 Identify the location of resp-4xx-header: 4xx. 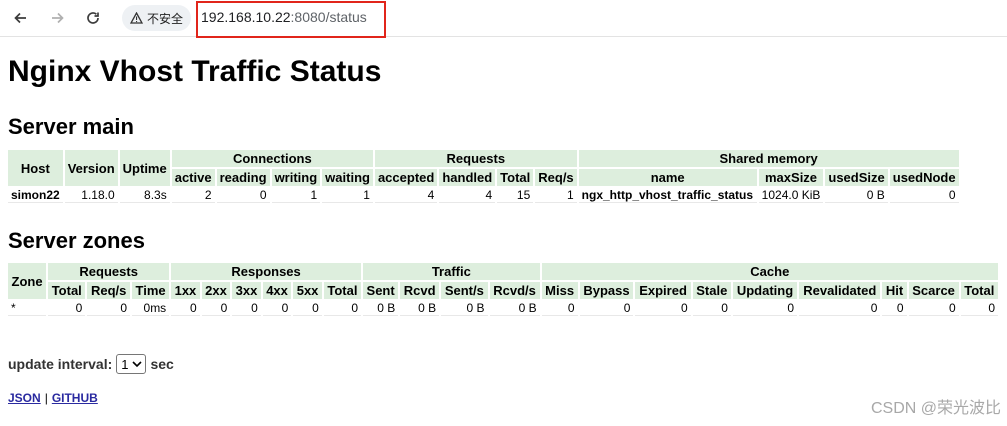
(277, 290).